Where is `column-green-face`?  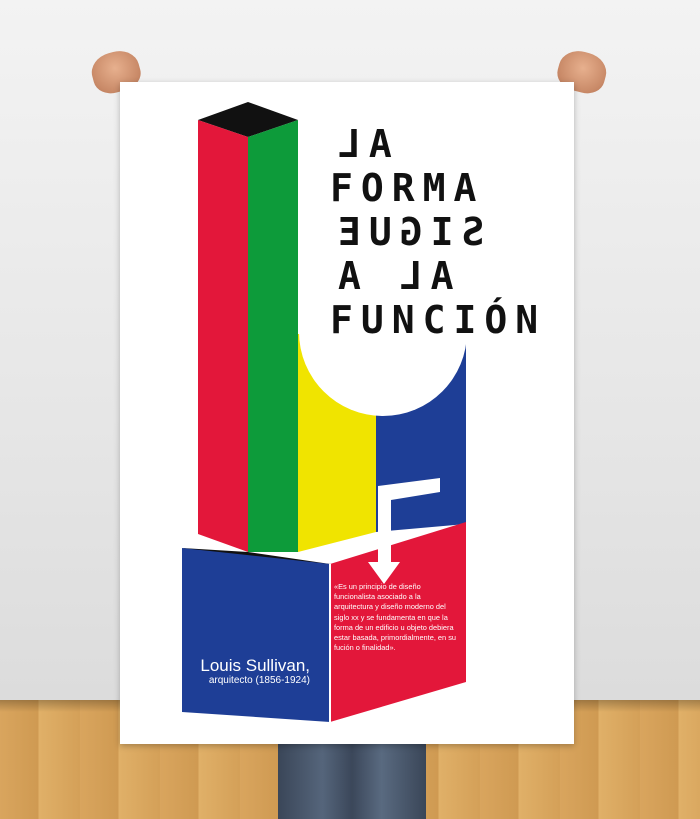 column-green-face is located at coordinates (273, 336).